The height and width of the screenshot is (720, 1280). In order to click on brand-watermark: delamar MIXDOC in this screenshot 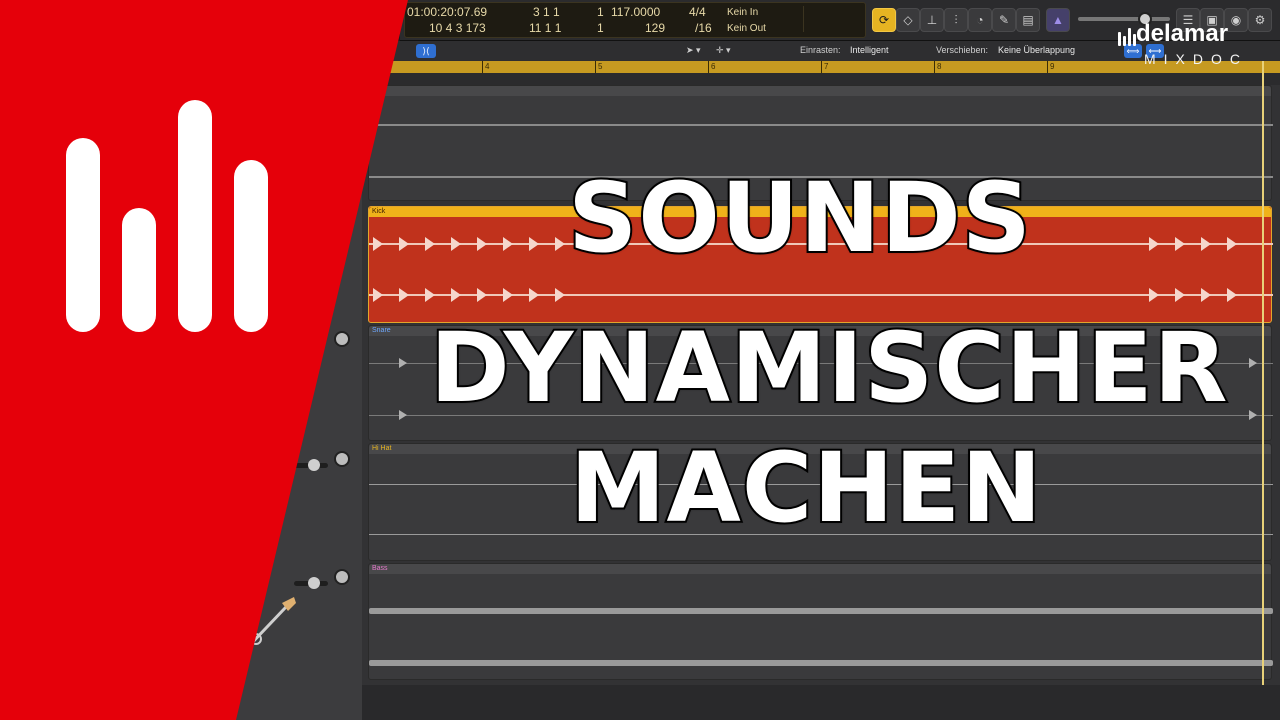, I will do `click(1188, 48)`.